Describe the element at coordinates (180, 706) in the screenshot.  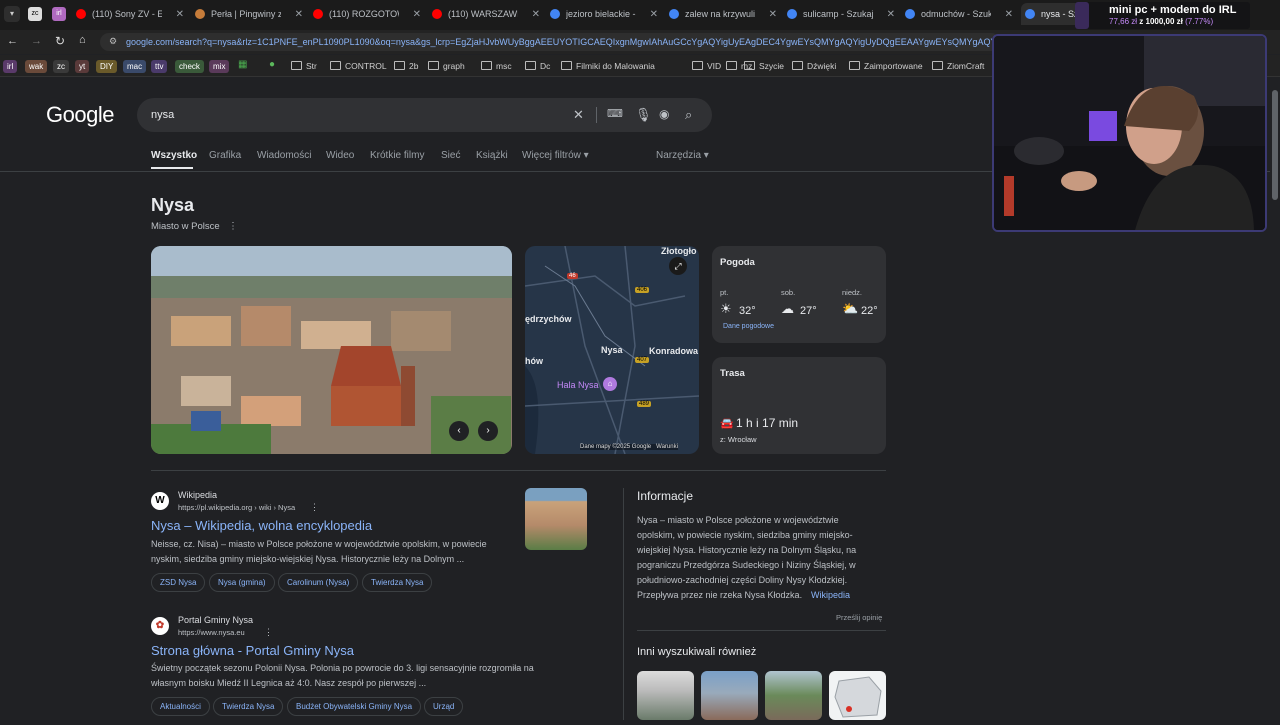
I see `related-link-pill: Aktualności` at that location.